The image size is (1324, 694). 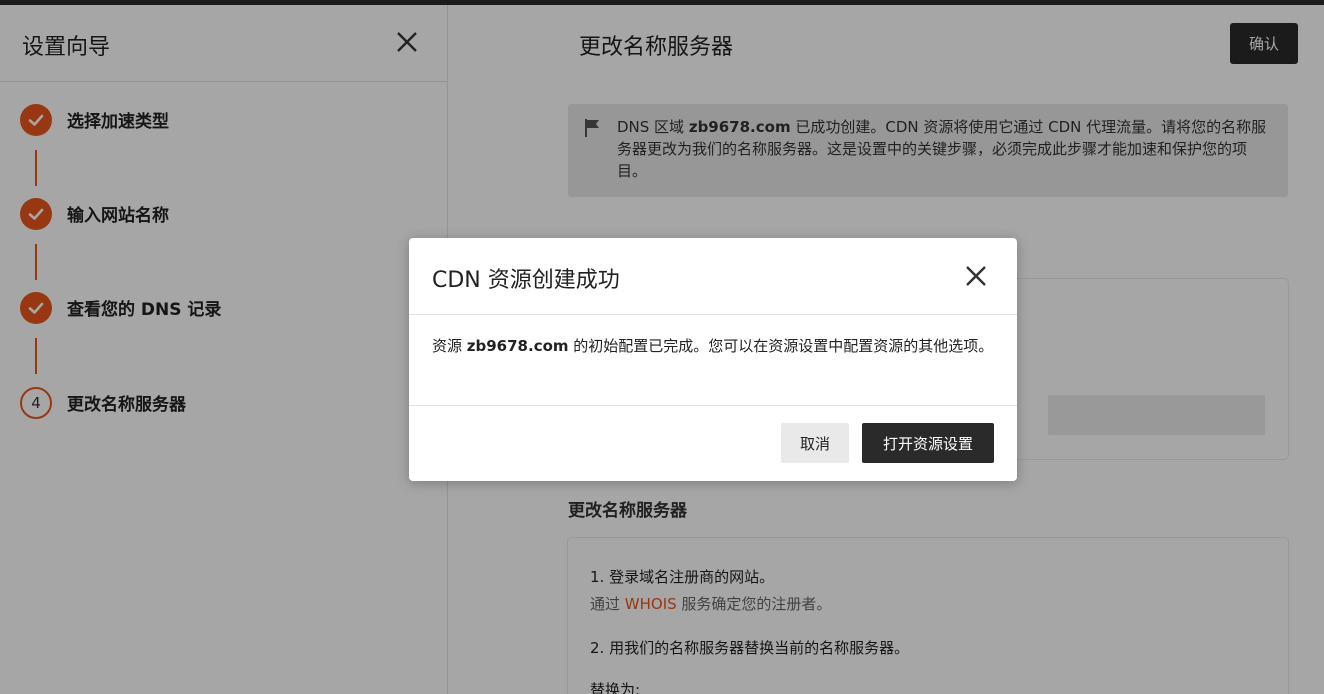 I want to click on open-resource-settings-button: 打开资源设置, so click(x=928, y=443).